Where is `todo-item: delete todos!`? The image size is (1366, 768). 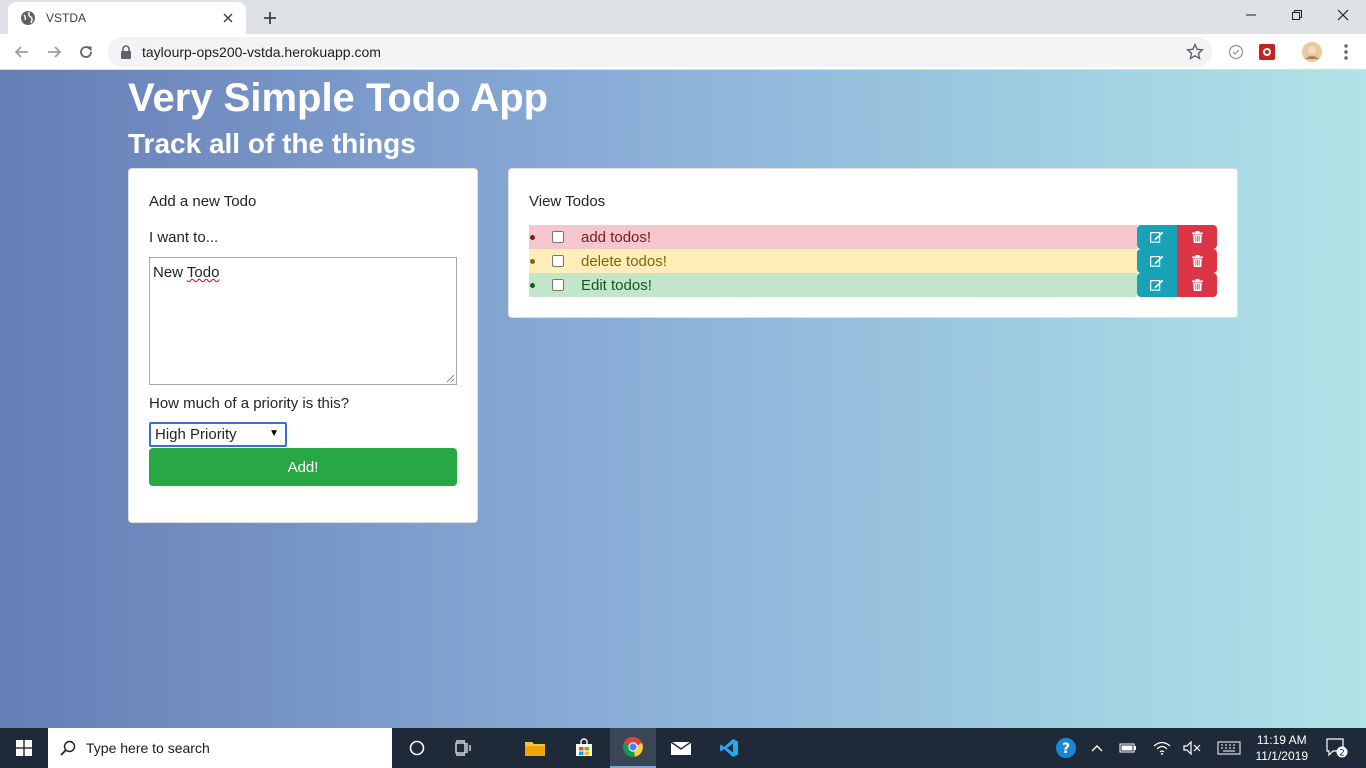
todo-item: delete todos! is located at coordinates (833, 261).